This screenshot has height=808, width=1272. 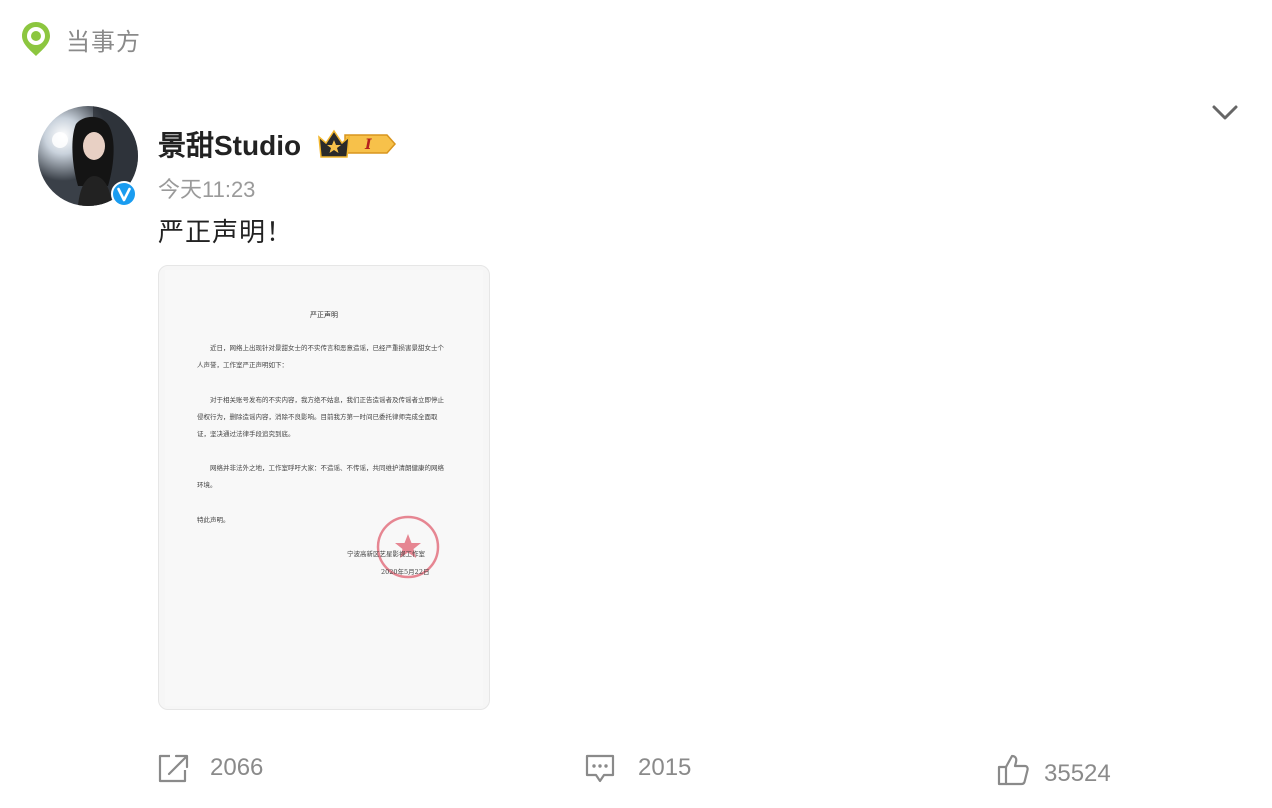 I want to click on comment-button: 2015, so click(x=637, y=768).